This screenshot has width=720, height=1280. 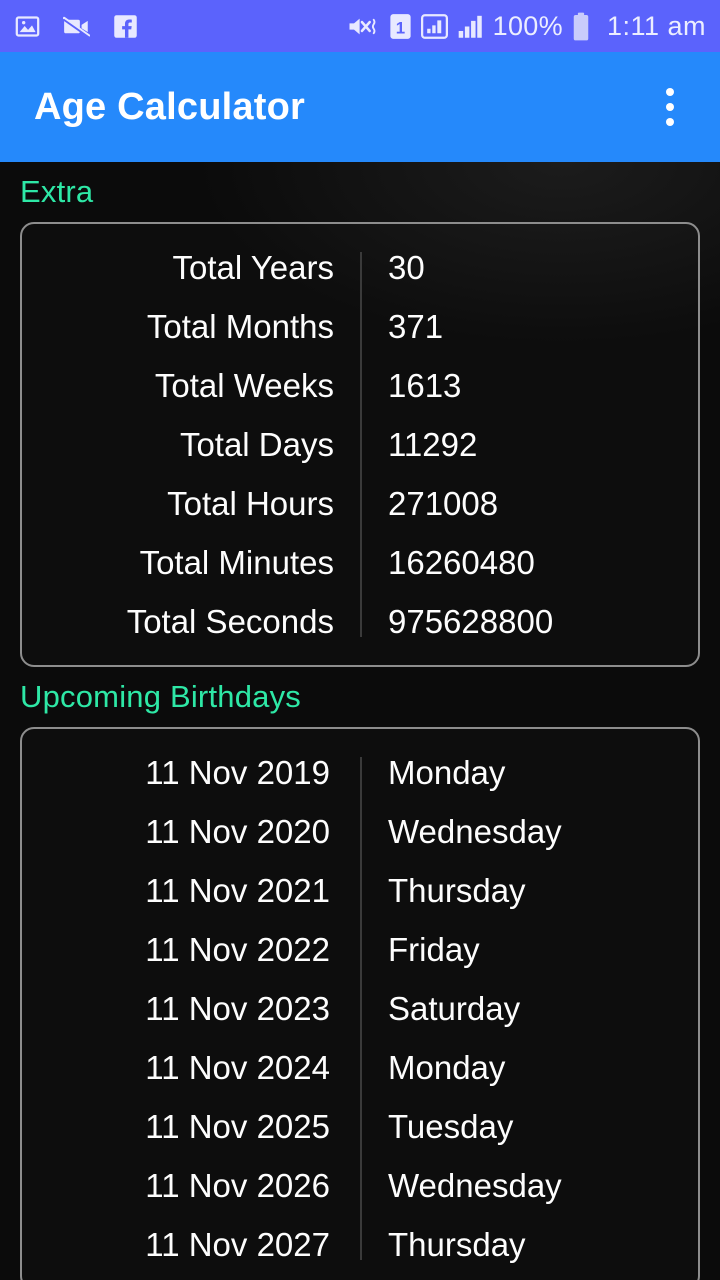 I want to click on birthday-row-label: 11 Nov 2026, so click(x=237, y=1185).